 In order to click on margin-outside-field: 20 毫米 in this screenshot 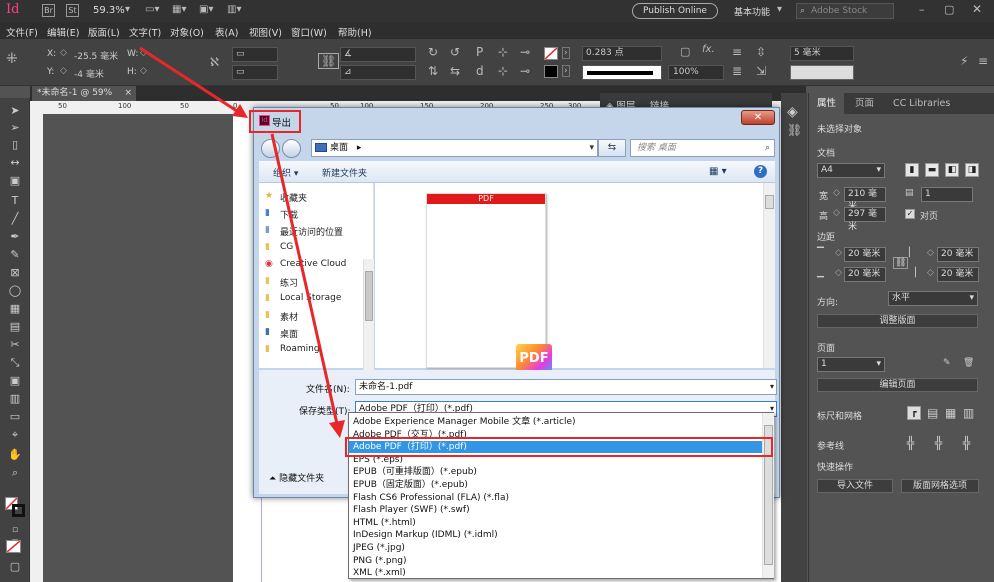, I will do `click(958, 274)`.